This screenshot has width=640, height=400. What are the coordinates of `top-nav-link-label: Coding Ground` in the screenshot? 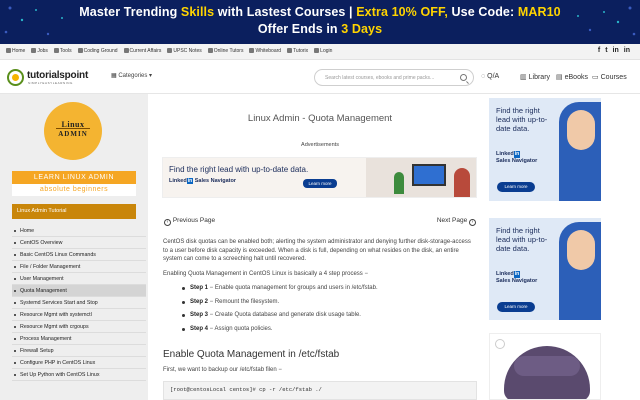 It's located at (100, 51).